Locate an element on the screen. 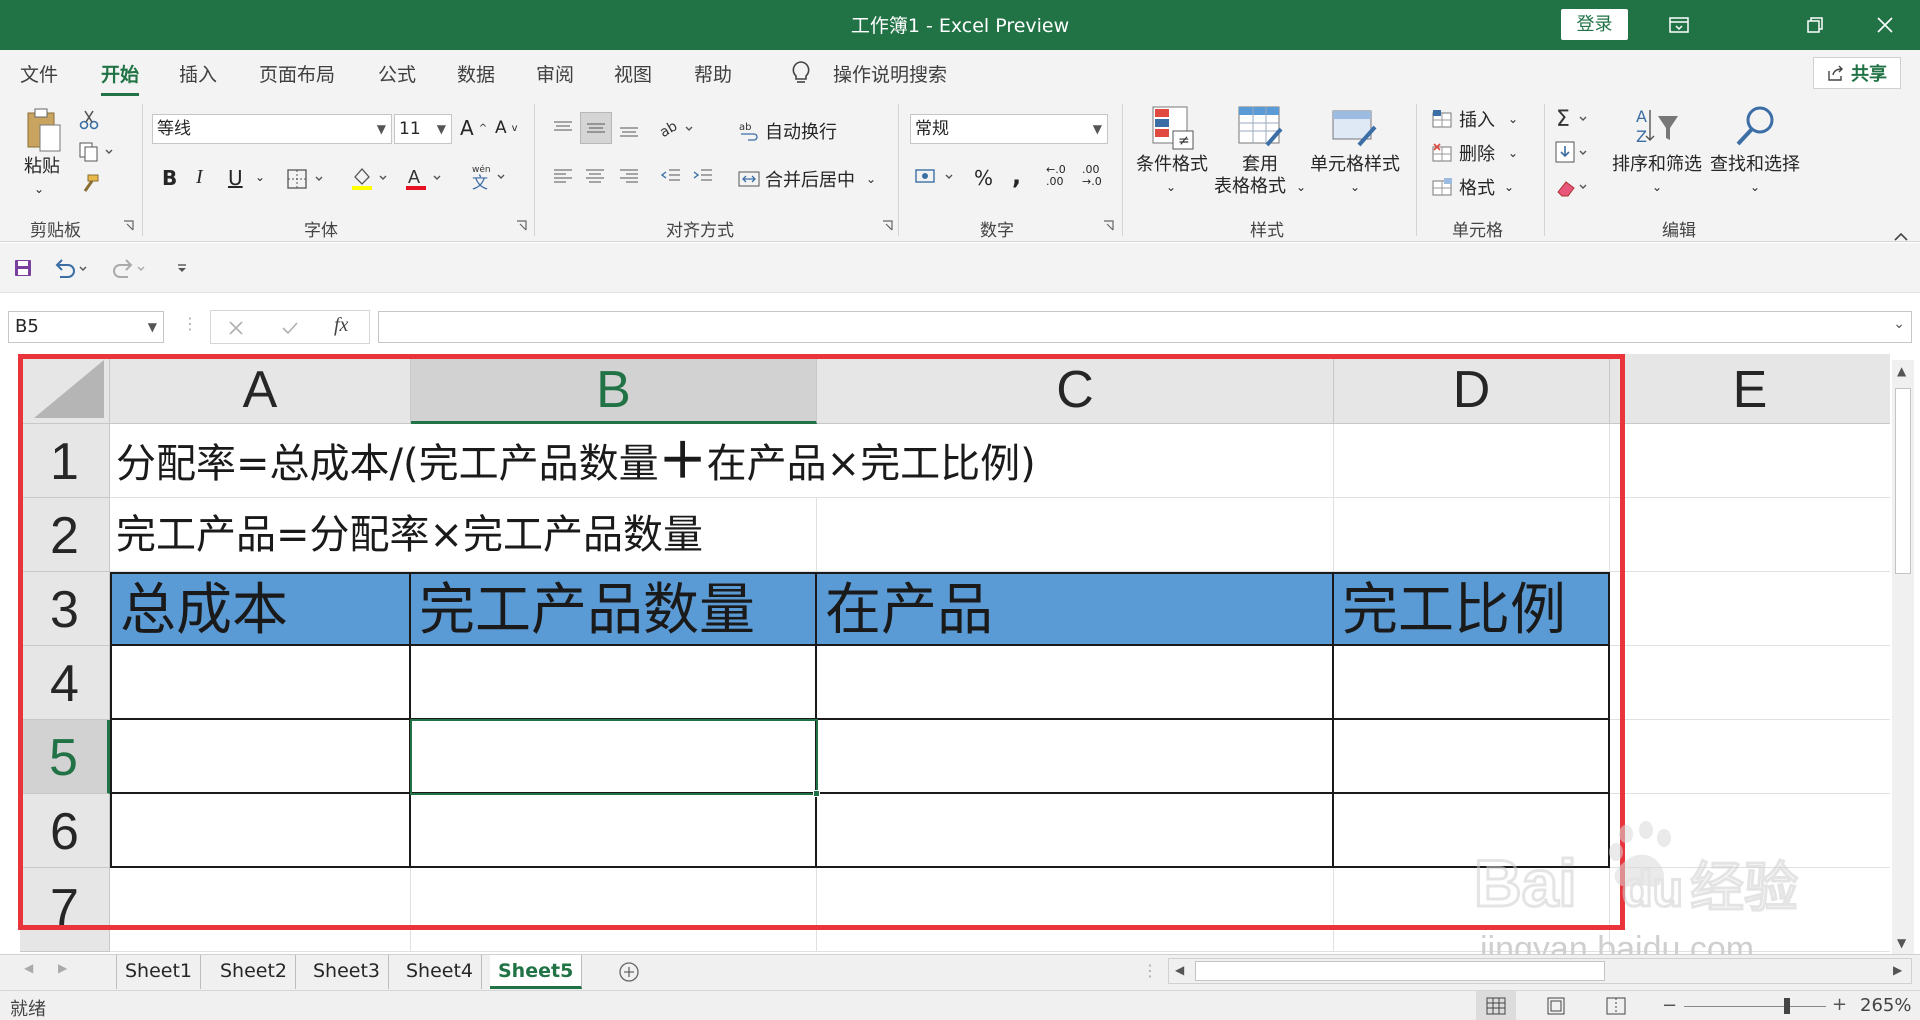  copy-icon is located at coordinates (96, 152).